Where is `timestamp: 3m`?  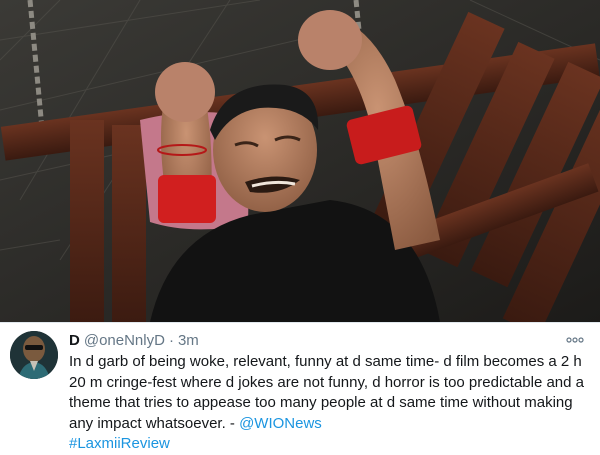
timestamp: 3m is located at coordinates (188, 341).